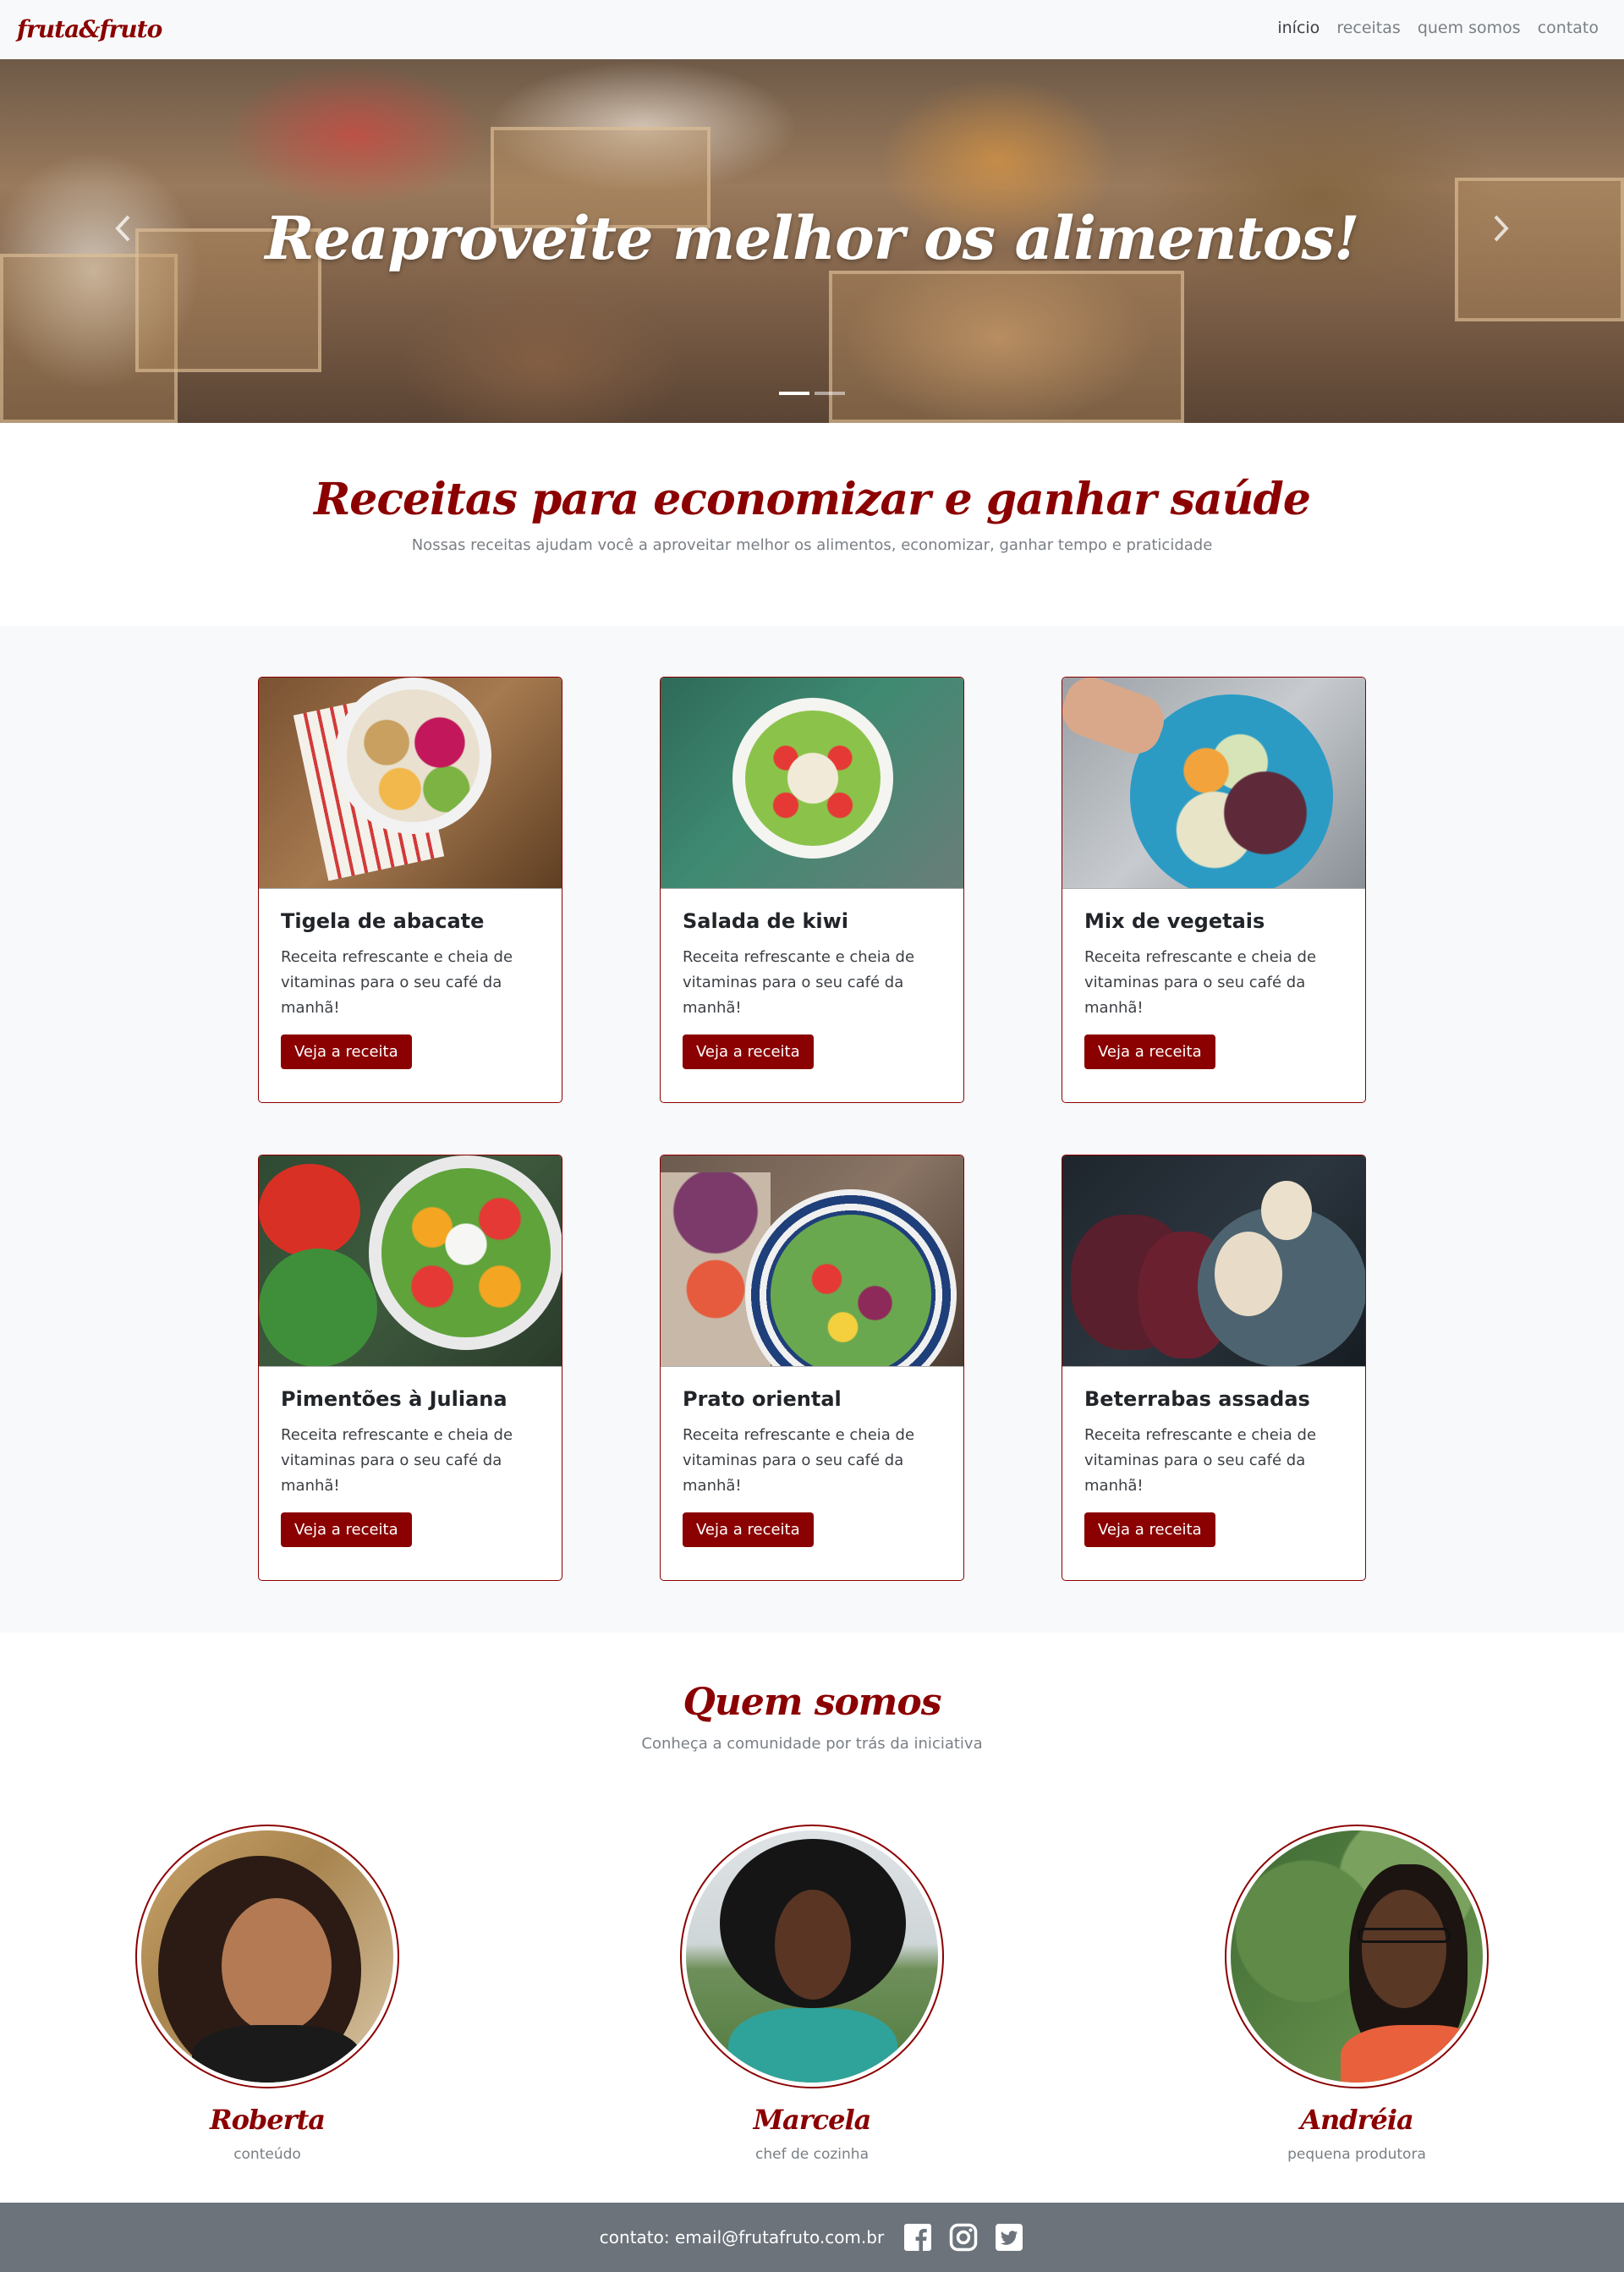  What do you see at coordinates (742, 2237) in the screenshot?
I see `footer-contact: contato: email@frutafruto.com.br` at bounding box center [742, 2237].